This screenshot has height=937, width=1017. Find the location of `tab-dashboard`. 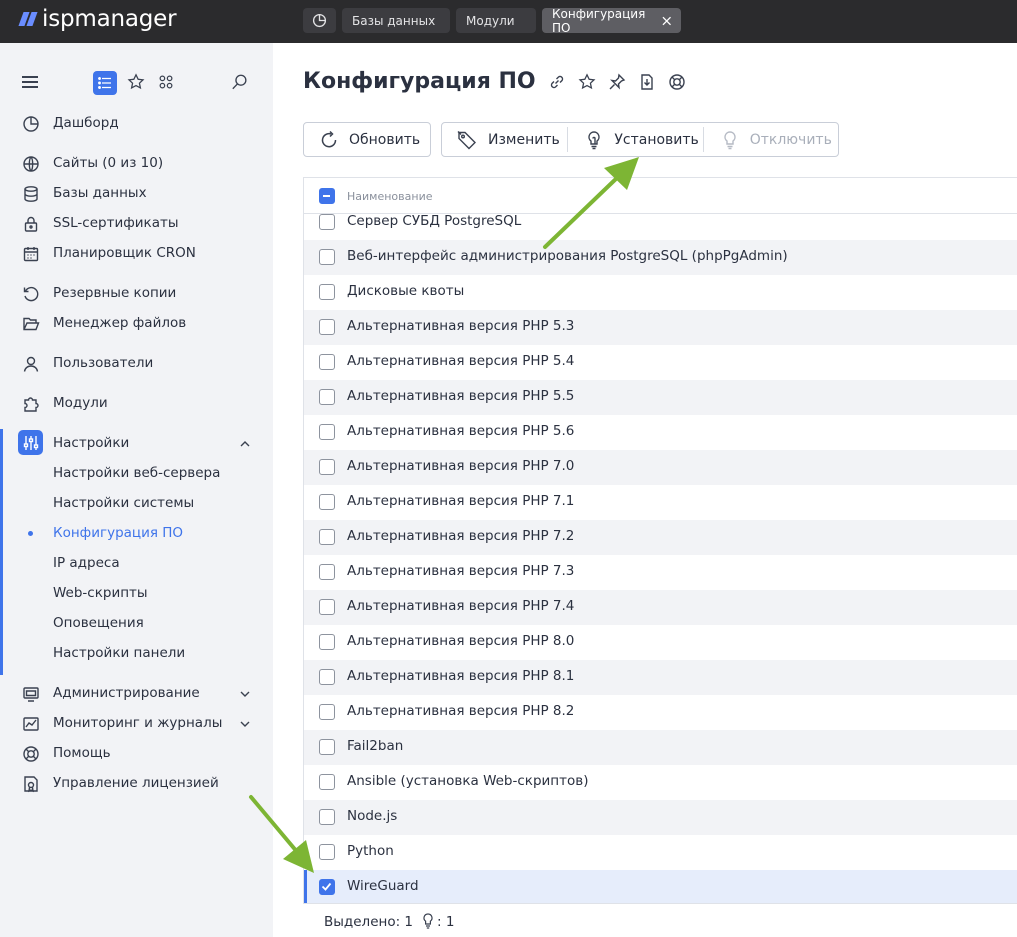

tab-dashboard is located at coordinates (319, 20).